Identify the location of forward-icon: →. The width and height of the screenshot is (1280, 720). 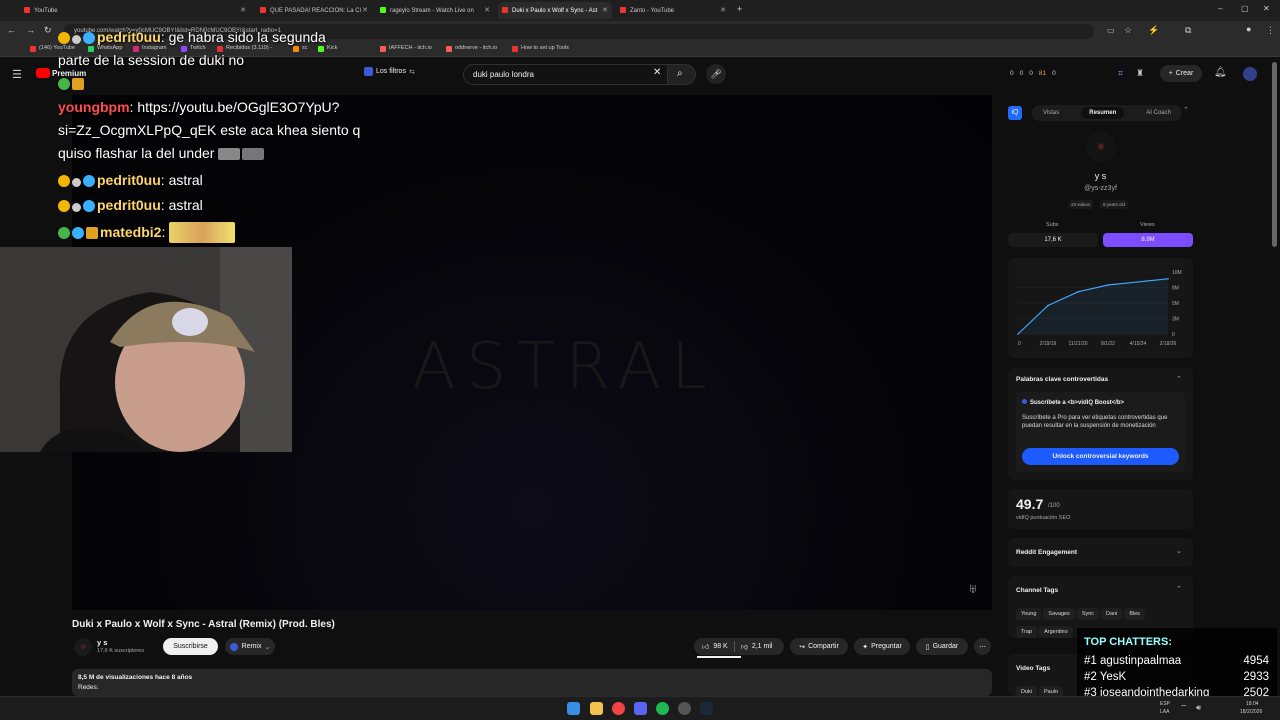
(30, 30).